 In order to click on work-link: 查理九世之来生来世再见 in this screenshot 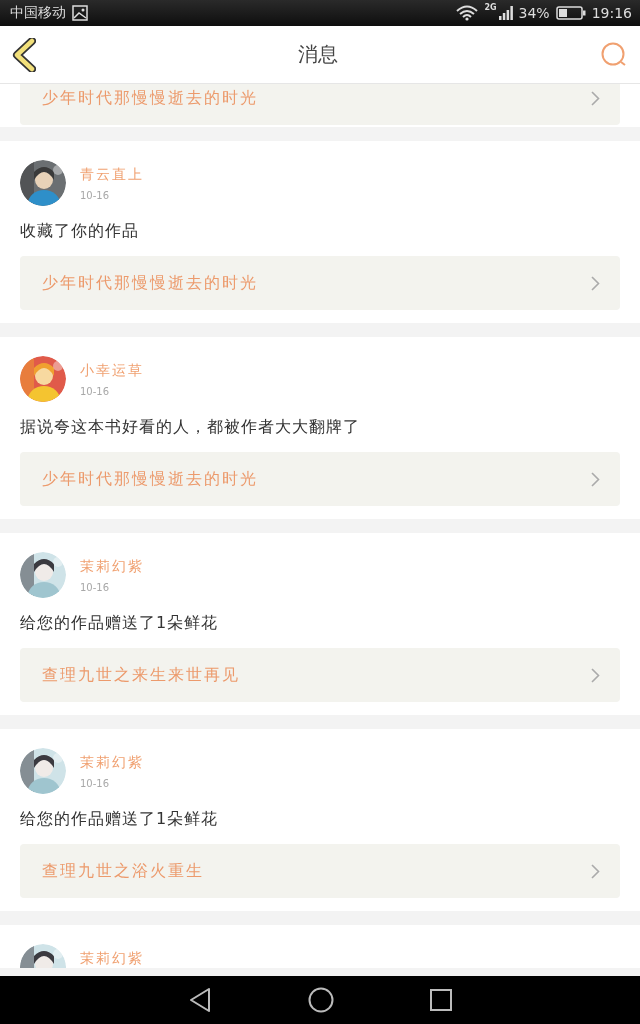, I will do `click(320, 675)`.